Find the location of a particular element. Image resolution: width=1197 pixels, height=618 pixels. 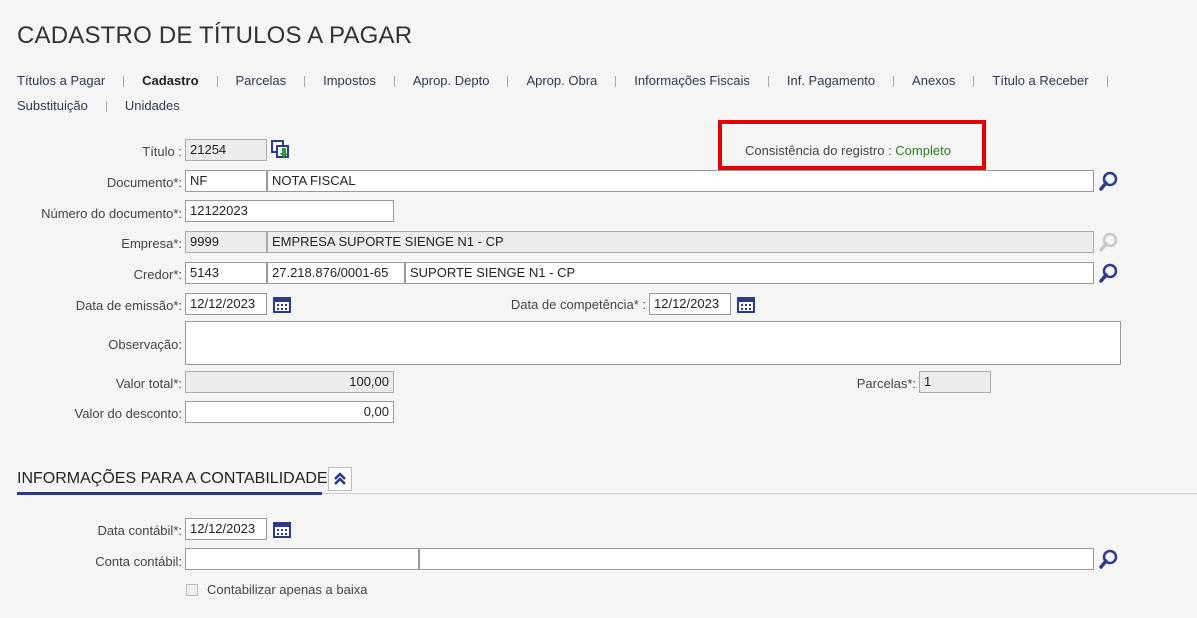

tab-parcelas: Parcelas is located at coordinates (261, 80).